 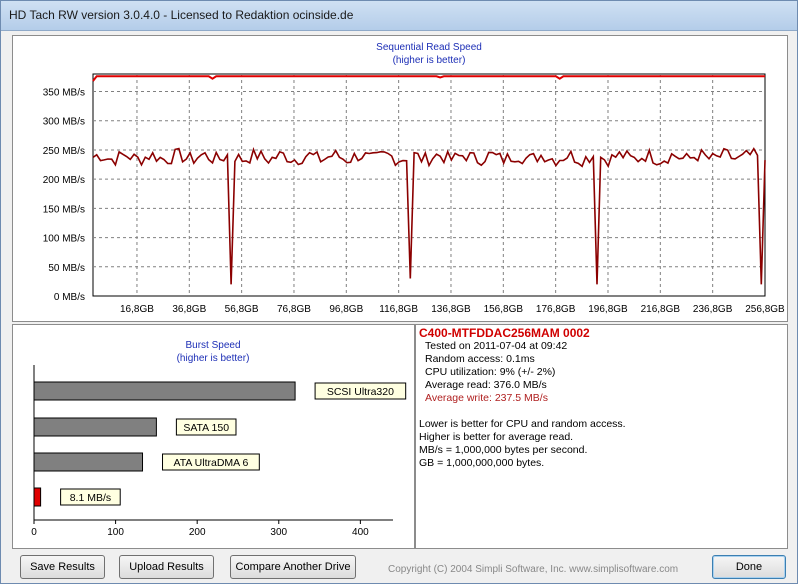 What do you see at coordinates (34, 532) in the screenshot?
I see `x-tick-label: 0` at bounding box center [34, 532].